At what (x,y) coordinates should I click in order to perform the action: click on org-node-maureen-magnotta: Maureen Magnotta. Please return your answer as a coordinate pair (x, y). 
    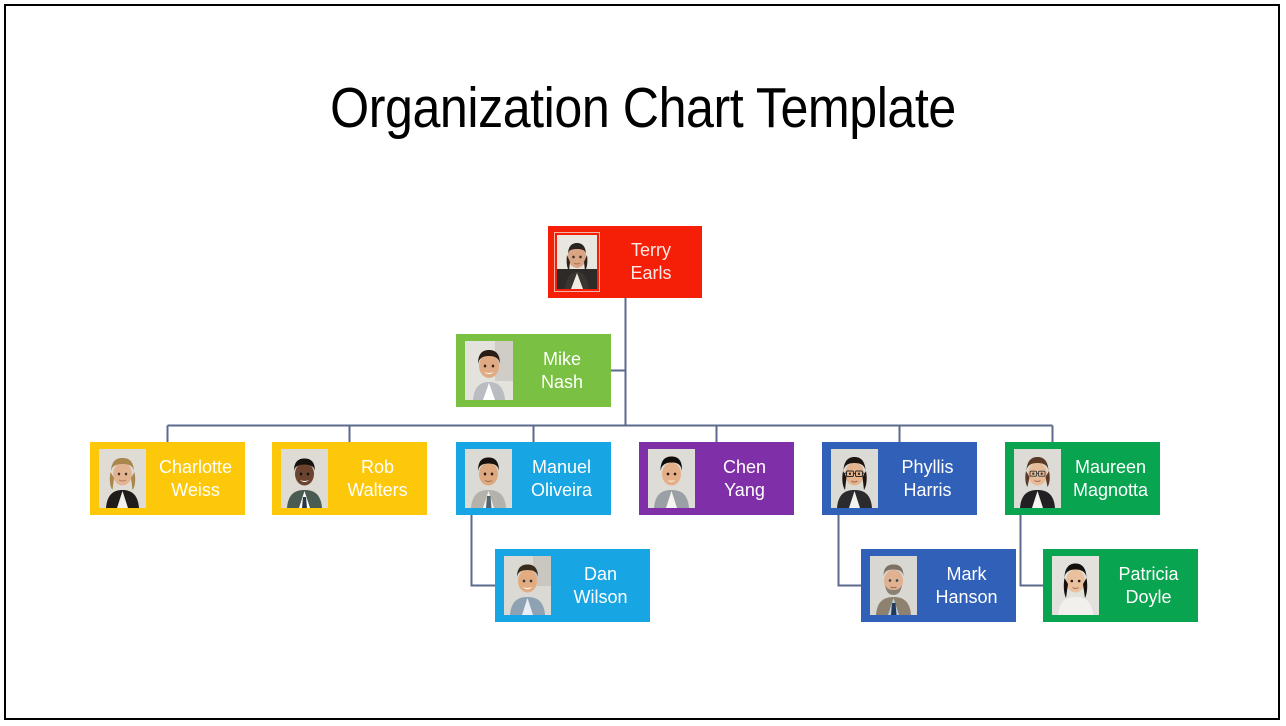
    Looking at the image, I should click on (1082, 478).